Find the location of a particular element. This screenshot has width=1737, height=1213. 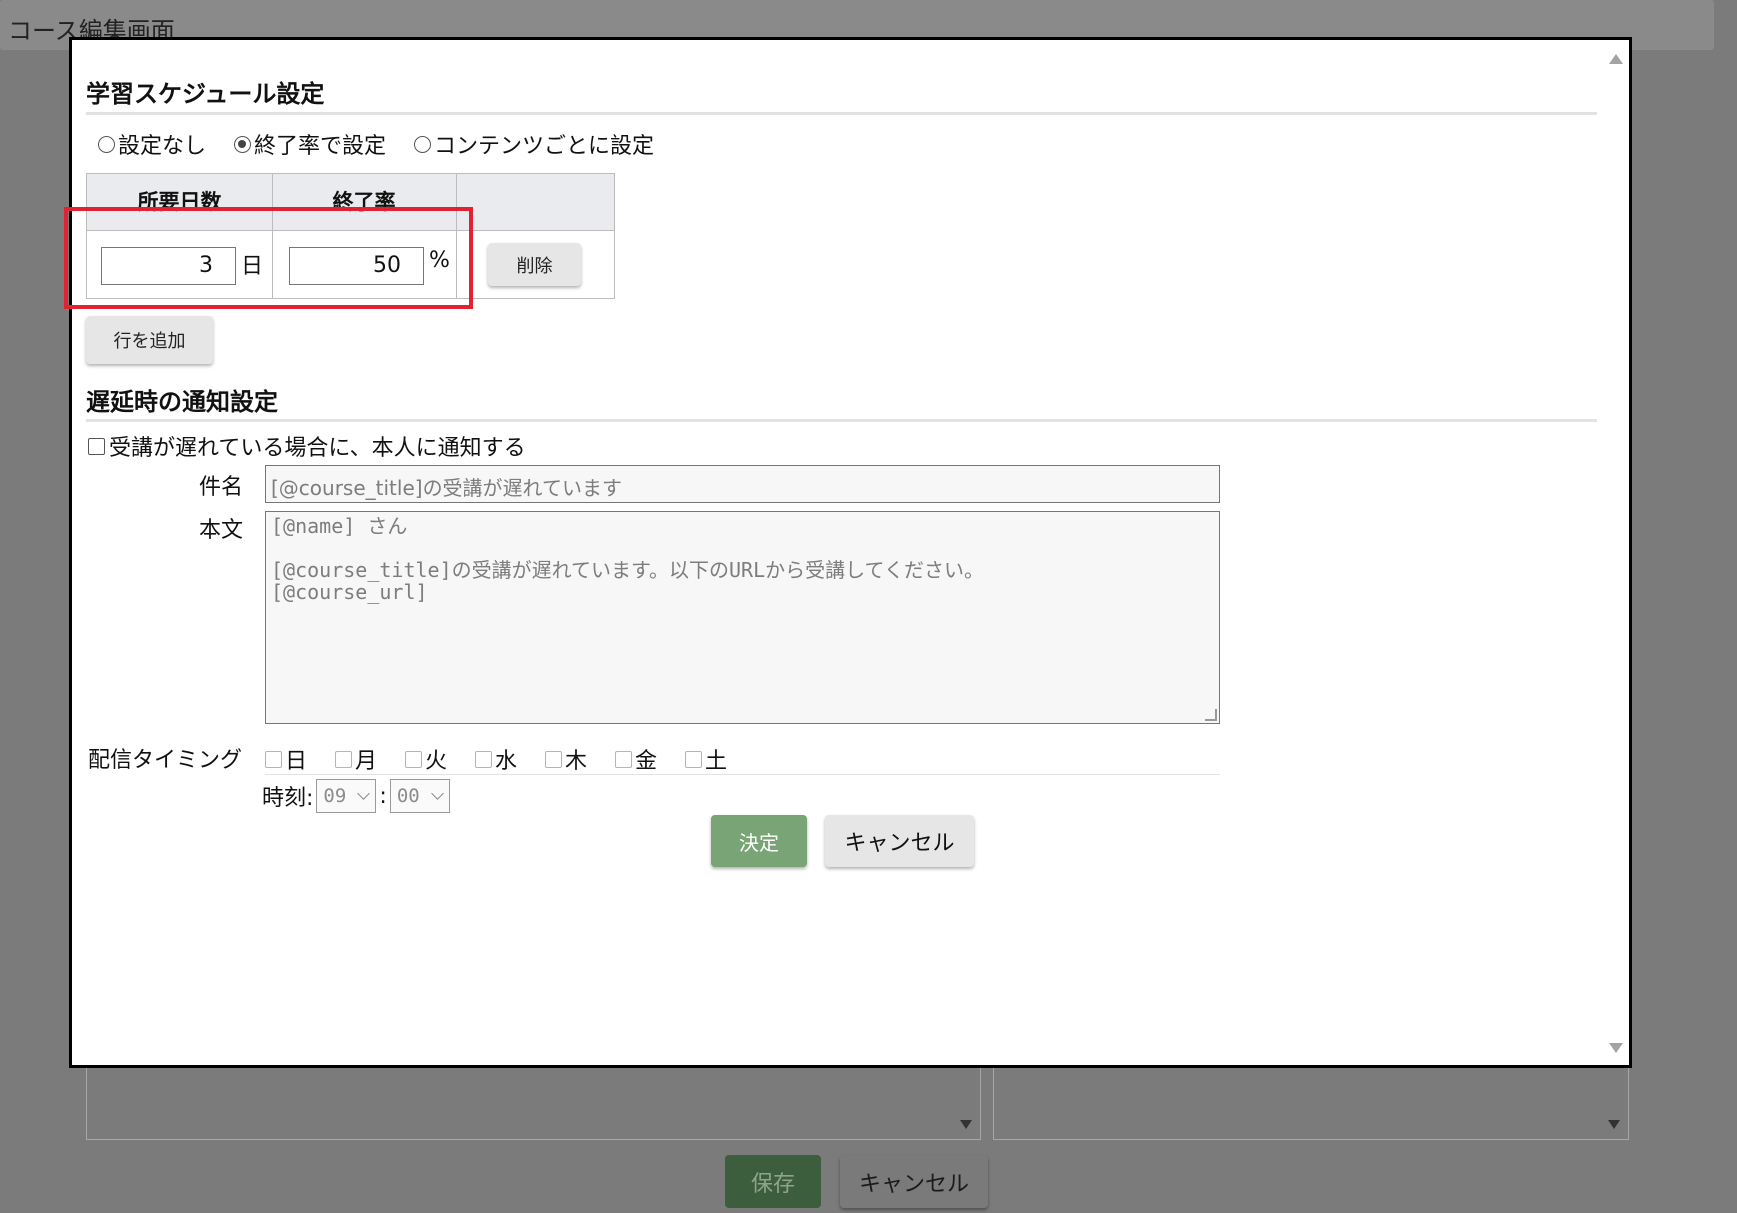

cancel-button: キャンセル is located at coordinates (899, 841).